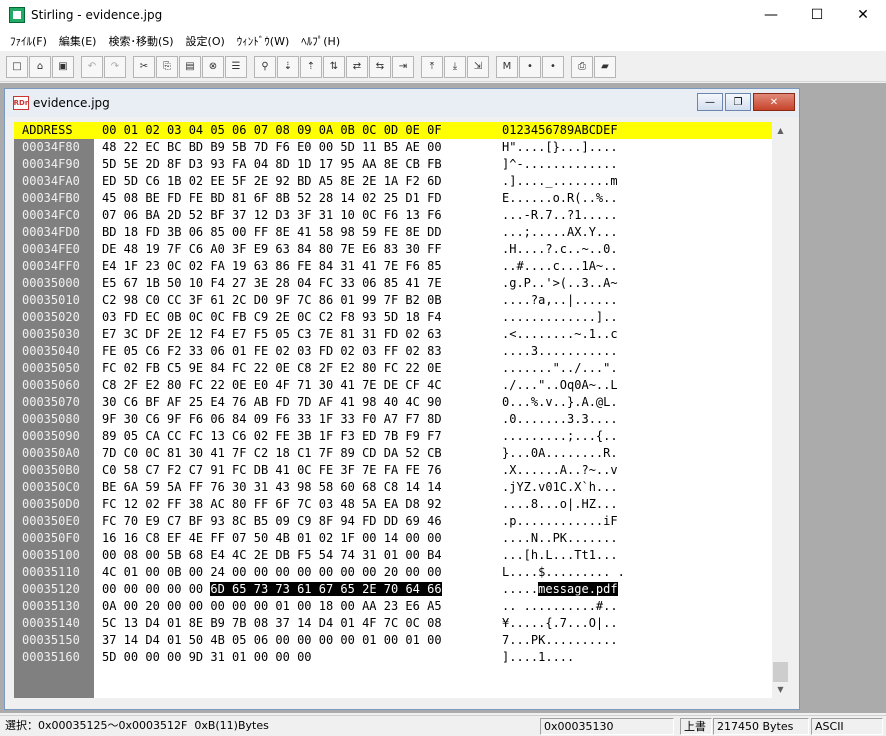 This screenshot has height=736, width=886. Describe the element at coordinates (320, 41) in the screenshot. I see `menu-help: ﾍﾙﾌﾟ(H)` at that location.